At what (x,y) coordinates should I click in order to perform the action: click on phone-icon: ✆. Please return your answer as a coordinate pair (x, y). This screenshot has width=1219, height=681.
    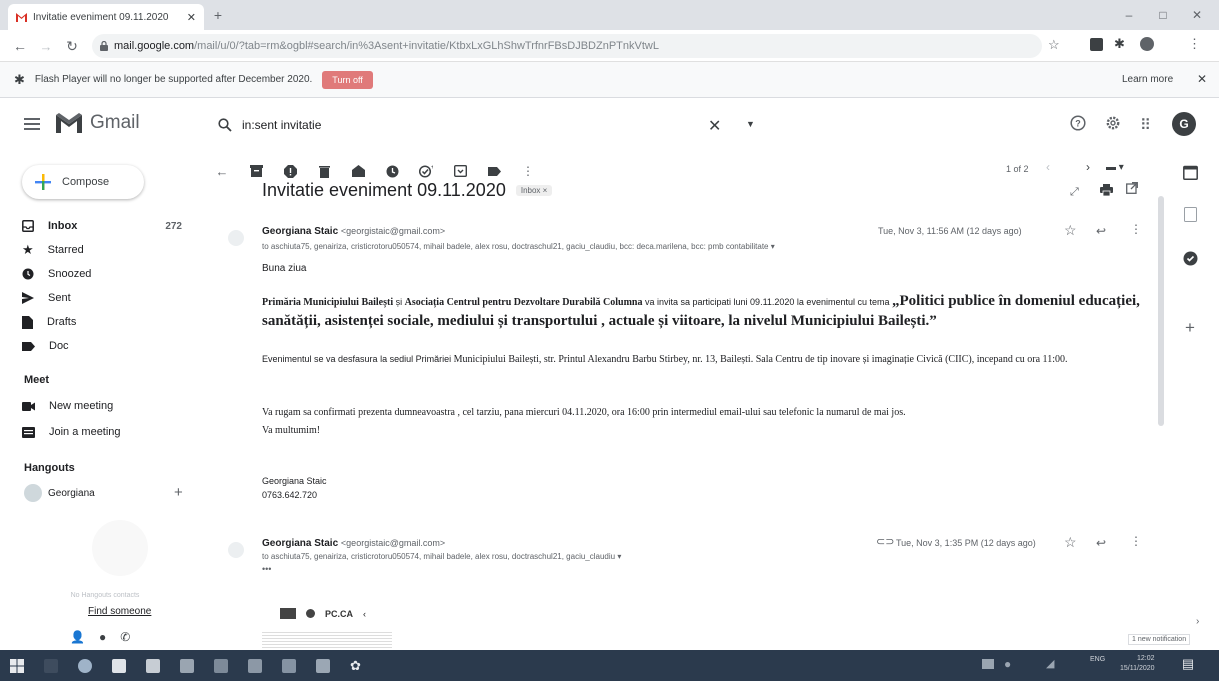
    Looking at the image, I should click on (125, 637).